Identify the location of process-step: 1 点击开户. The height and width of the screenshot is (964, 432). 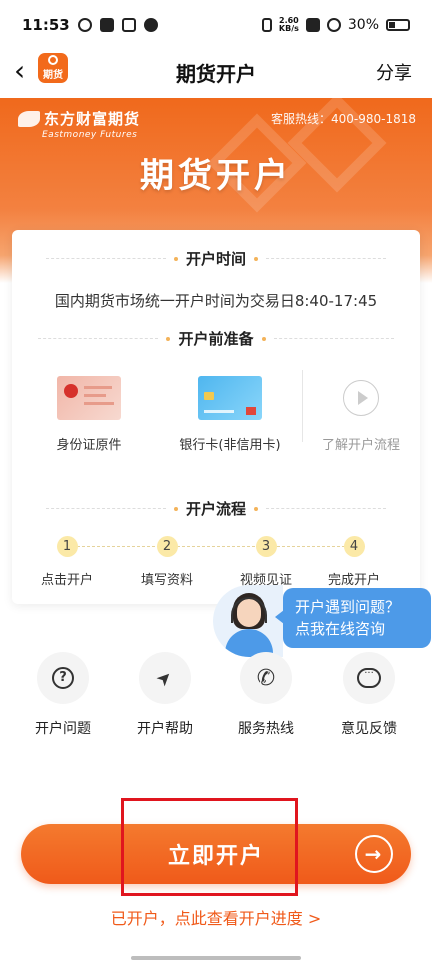
(67, 562).